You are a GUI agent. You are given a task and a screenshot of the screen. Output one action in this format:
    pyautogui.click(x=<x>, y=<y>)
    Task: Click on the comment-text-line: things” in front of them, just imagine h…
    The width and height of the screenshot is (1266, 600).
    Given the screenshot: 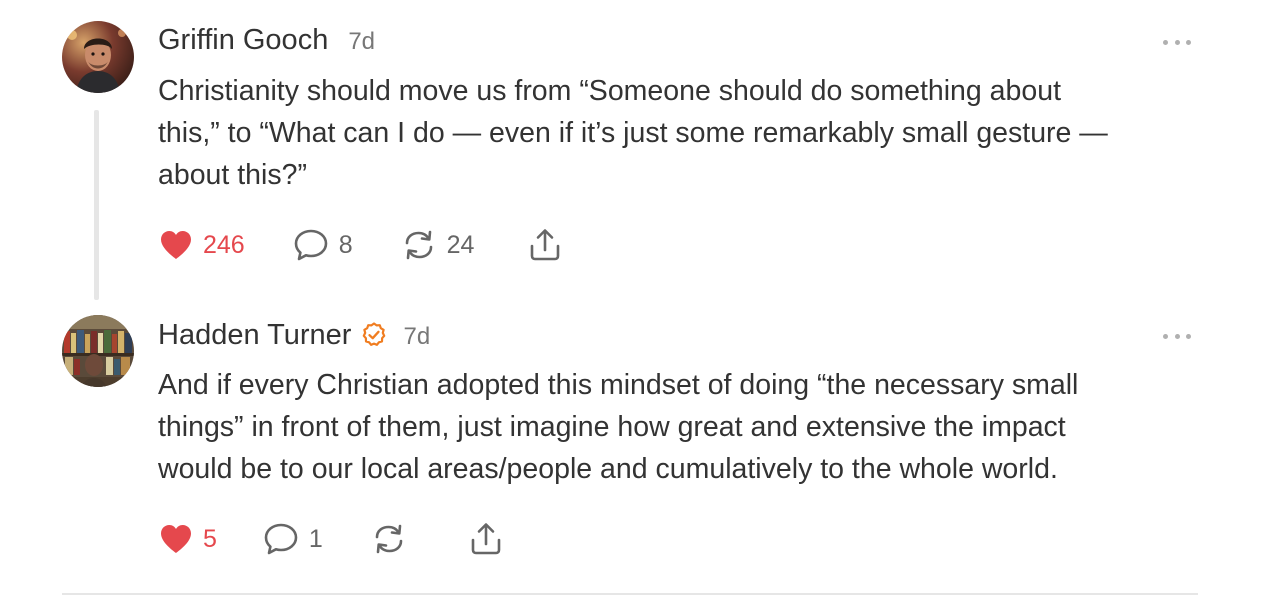 What is the action you would take?
    pyautogui.click(x=612, y=427)
    